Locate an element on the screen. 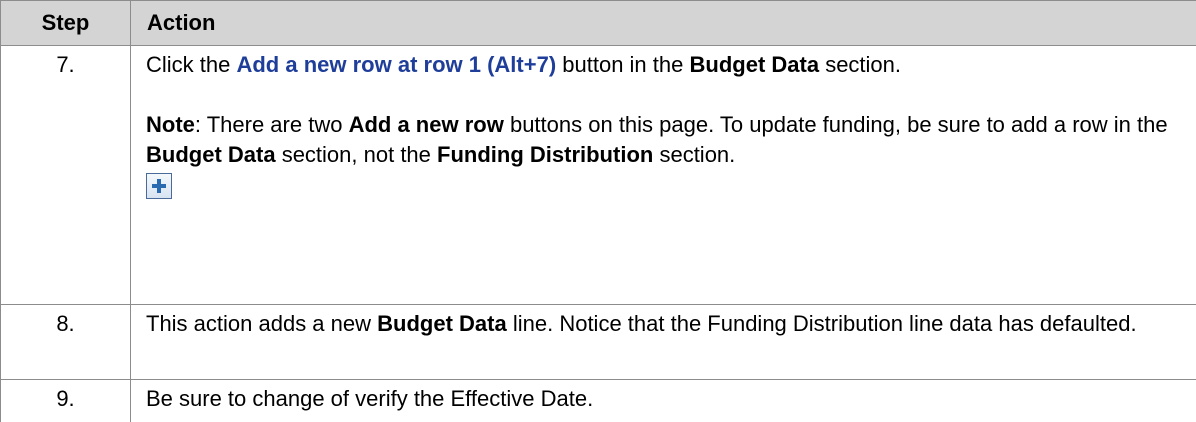 This screenshot has width=1196, height=422. instruction-text: This action adds a new is located at coordinates (258, 323).